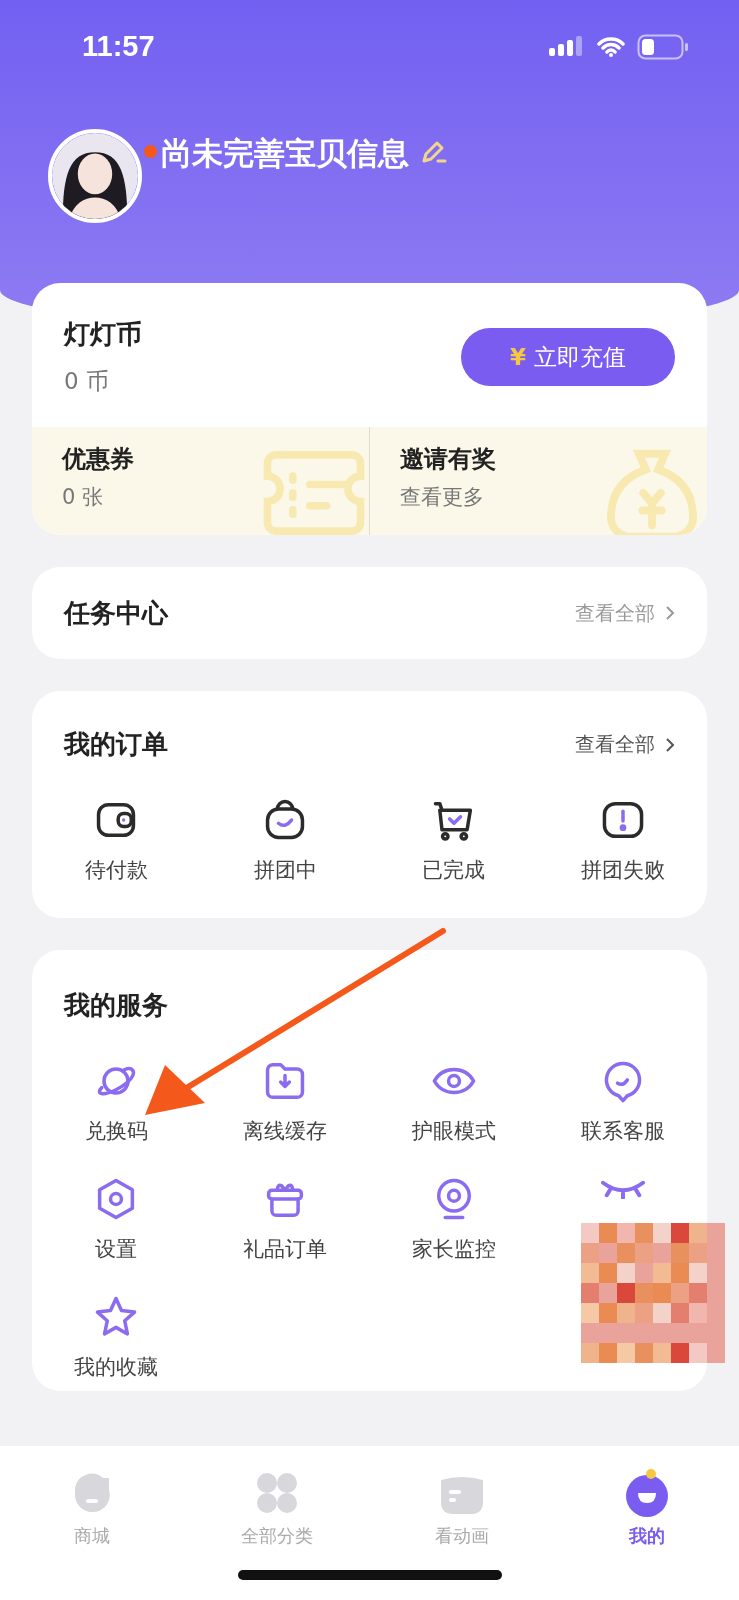 The image size is (739, 1600). Describe the element at coordinates (454, 1219) in the screenshot. I see `service-item: 家长监控` at that location.